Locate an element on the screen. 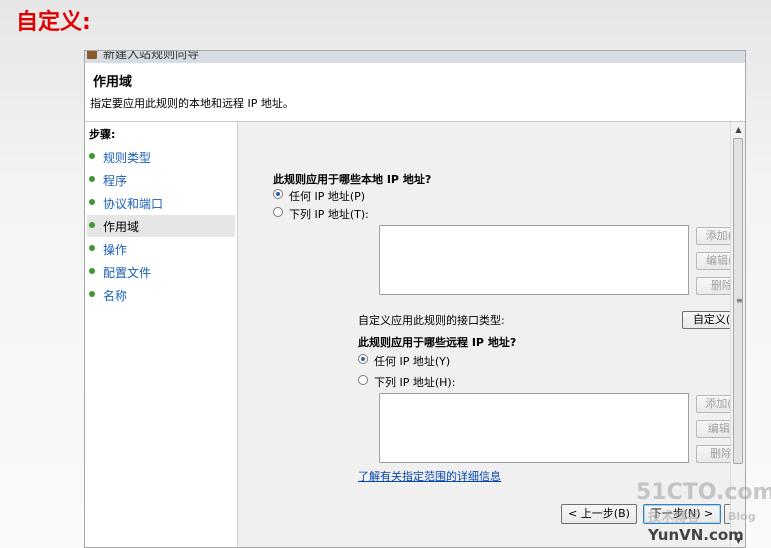 Image resolution: width=771 pixels, height=548 pixels. page-title: 作用域 is located at coordinates (113, 82).